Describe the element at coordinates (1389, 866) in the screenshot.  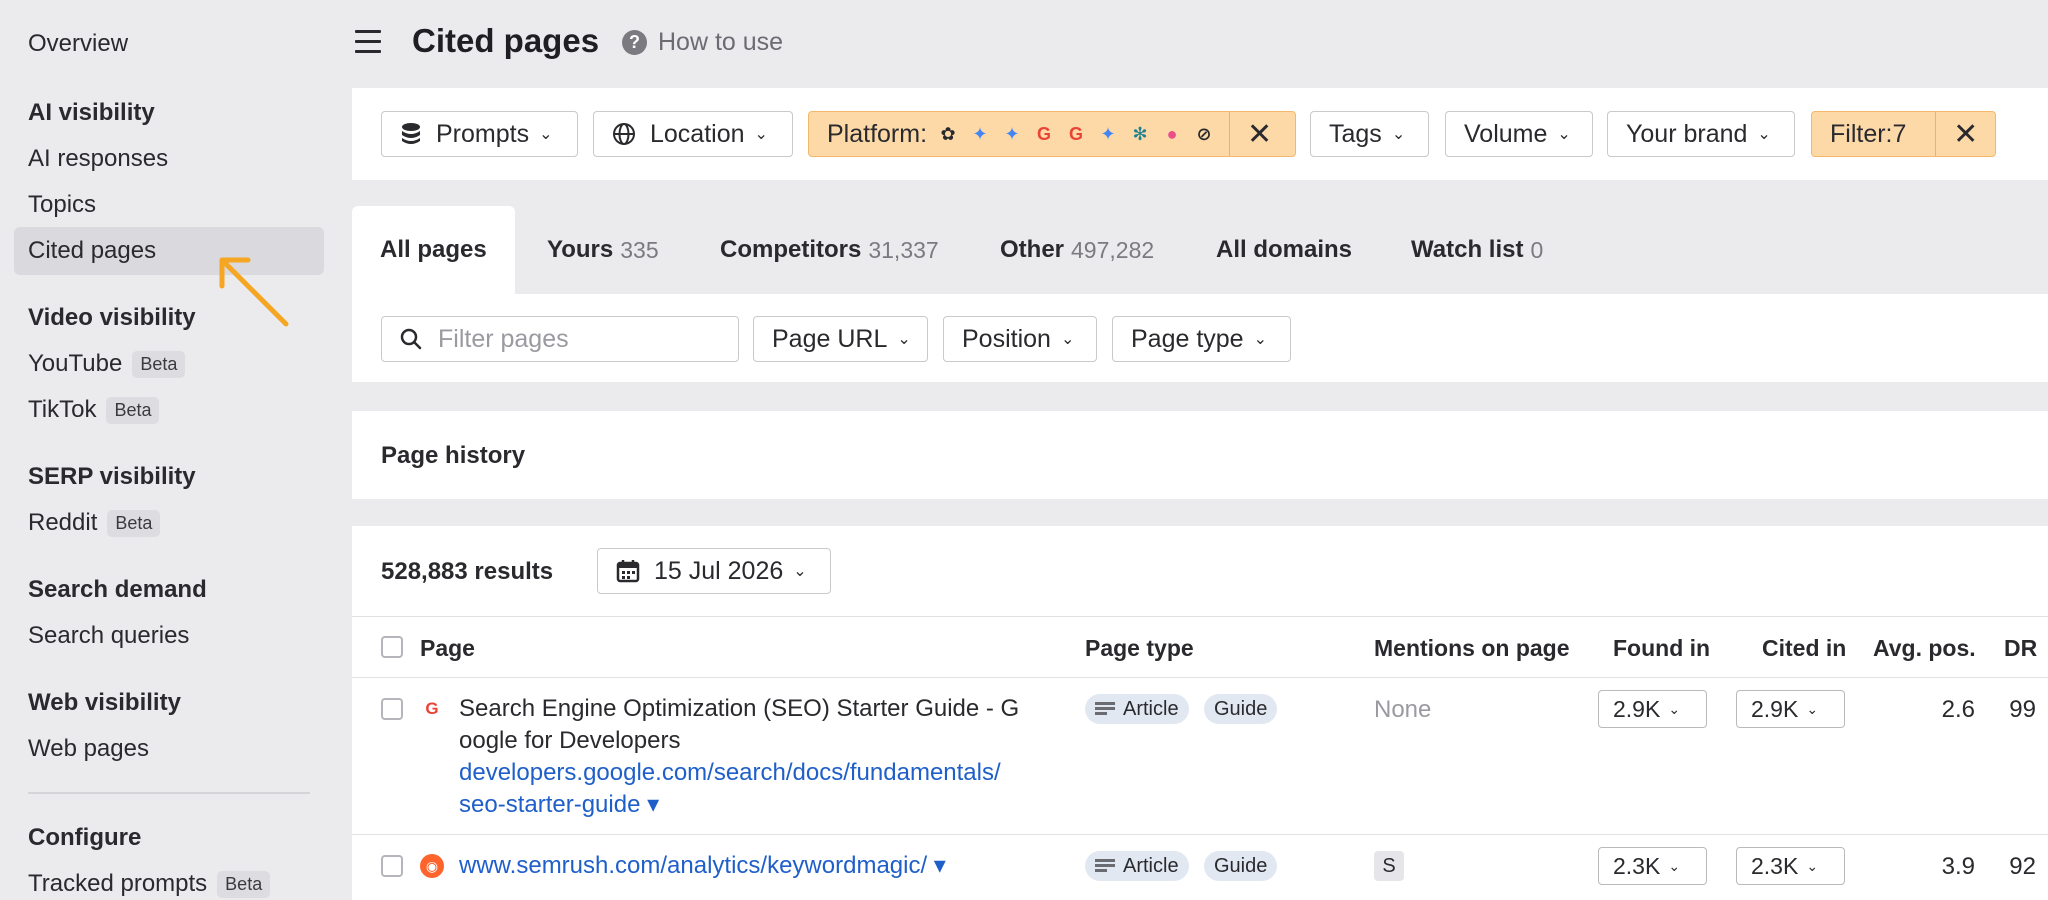
I see `mention-badge: S` at that location.